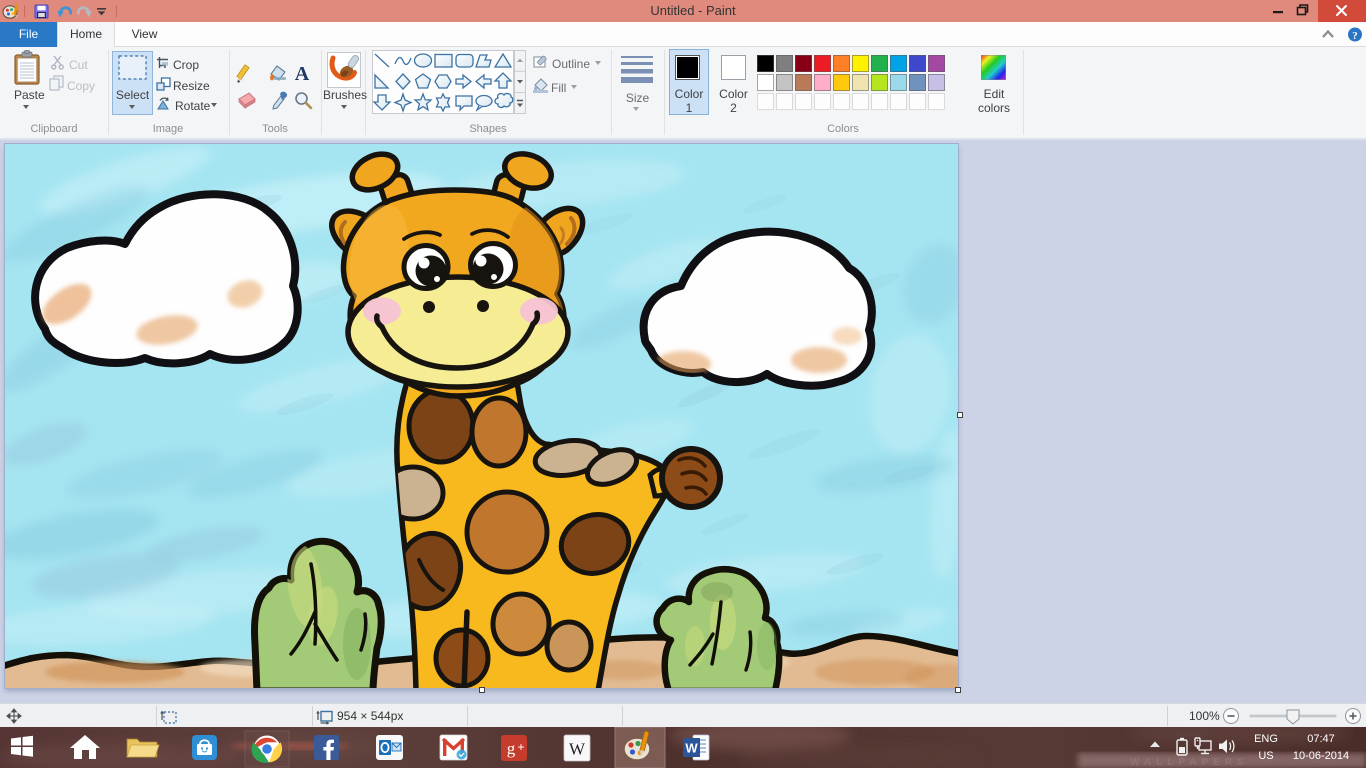 The height and width of the screenshot is (768, 1366). What do you see at coordinates (511, 748) in the screenshot?
I see `svg-text: g` at bounding box center [511, 748].